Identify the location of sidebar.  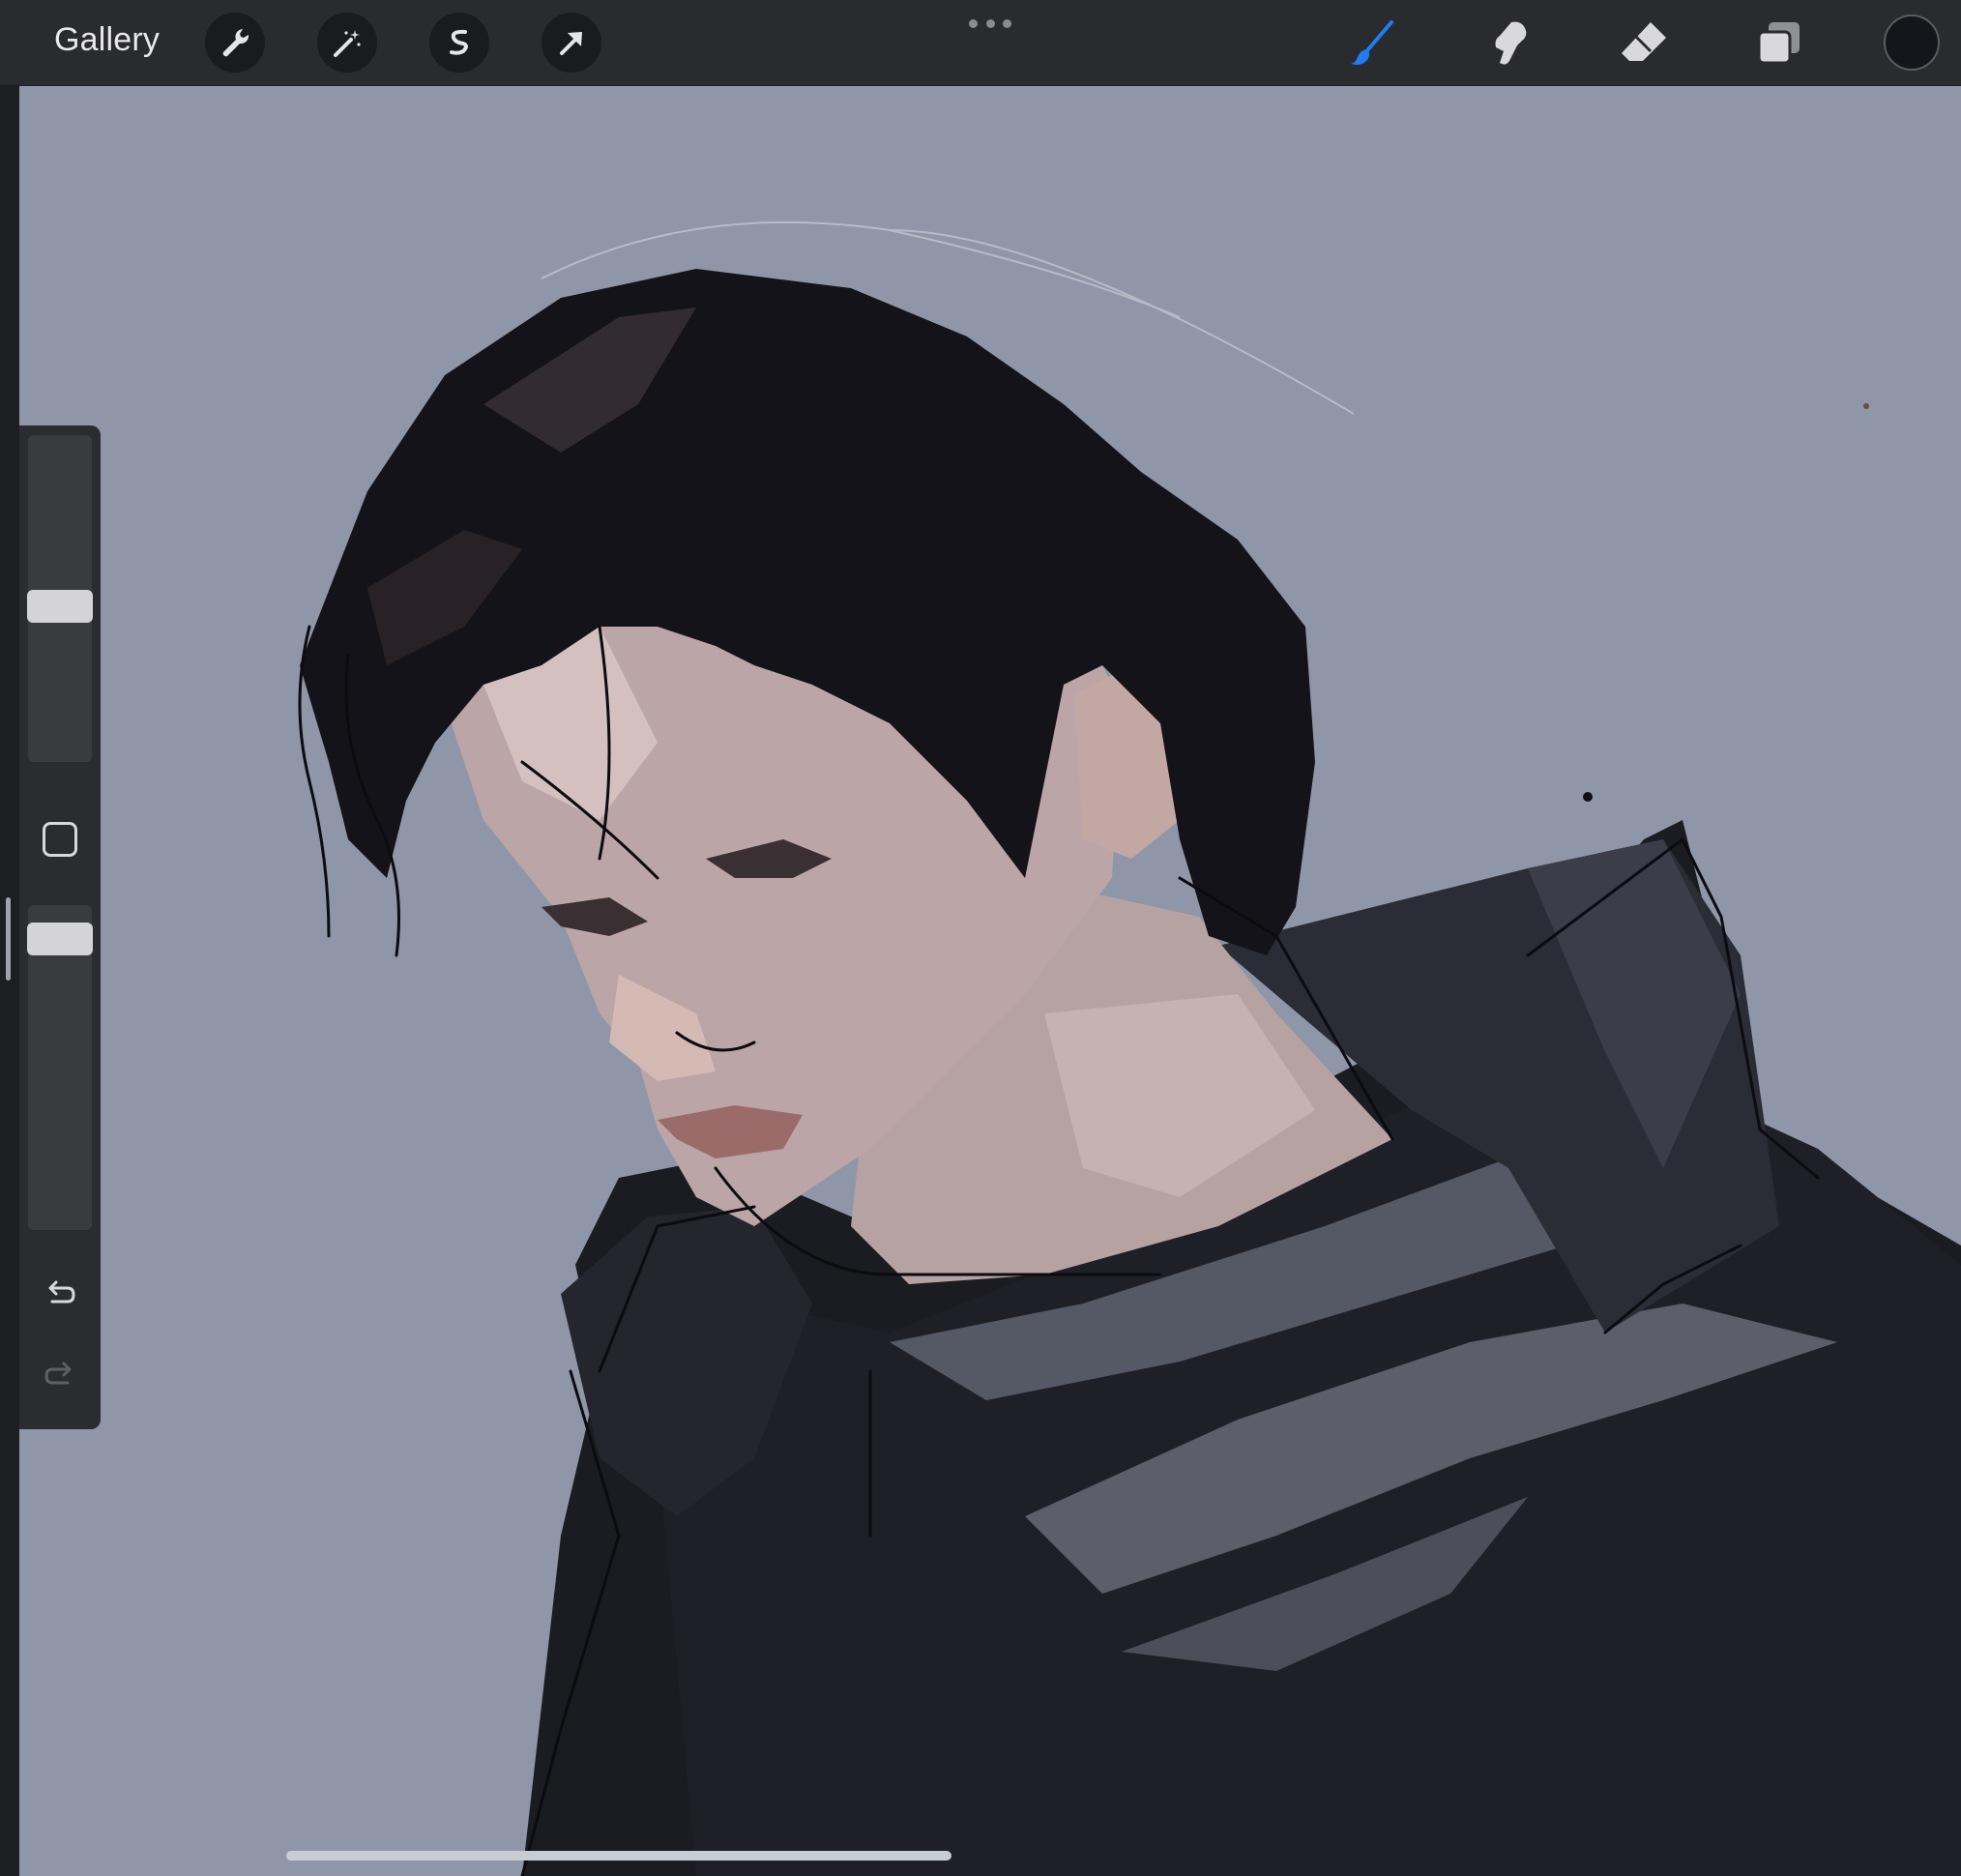
(60, 927).